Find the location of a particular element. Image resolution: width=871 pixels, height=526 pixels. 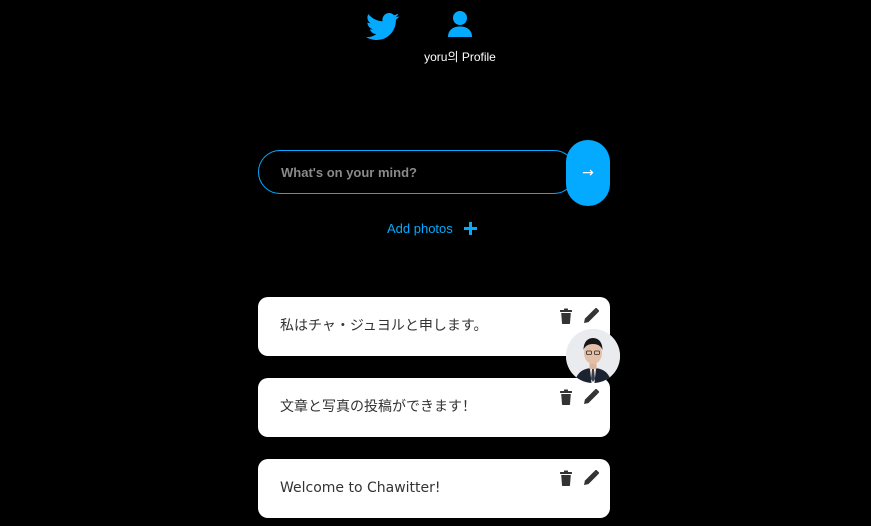

submit-button: → is located at coordinates (588, 173).